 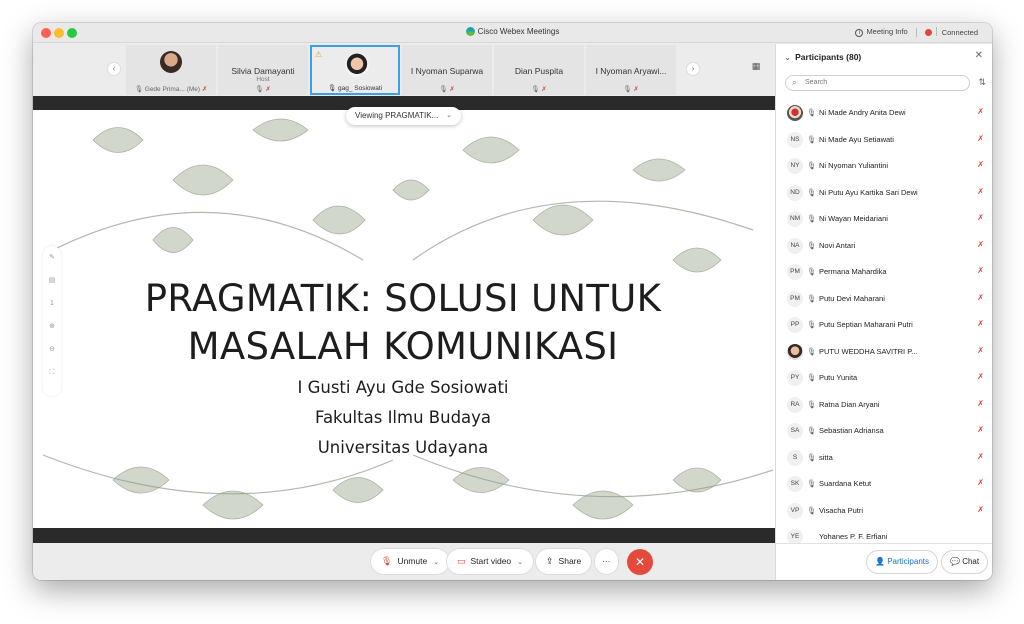 What do you see at coordinates (884, 459) in the screenshot?
I see `participant-row: S 🎙 sitta ✗` at bounding box center [884, 459].